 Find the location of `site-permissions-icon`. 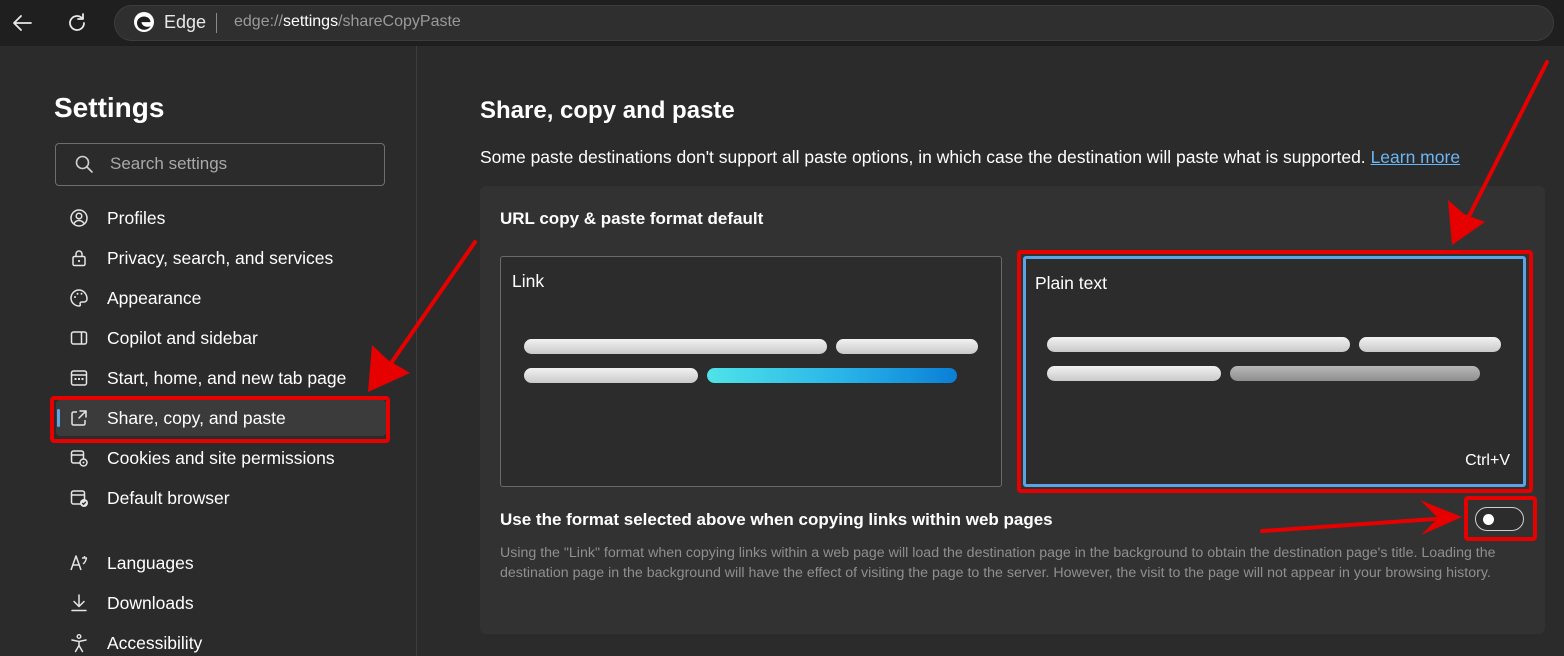

site-permissions-icon is located at coordinates (79, 458).